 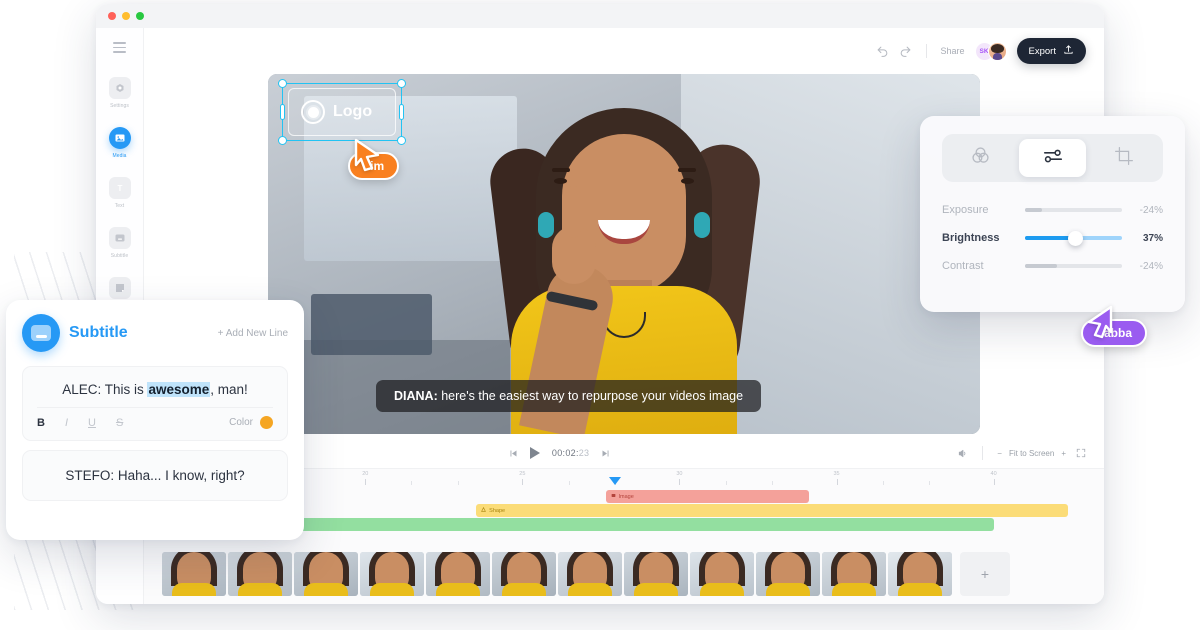 What do you see at coordinates (997, 51) in the screenshot?
I see `avatar` at bounding box center [997, 51].